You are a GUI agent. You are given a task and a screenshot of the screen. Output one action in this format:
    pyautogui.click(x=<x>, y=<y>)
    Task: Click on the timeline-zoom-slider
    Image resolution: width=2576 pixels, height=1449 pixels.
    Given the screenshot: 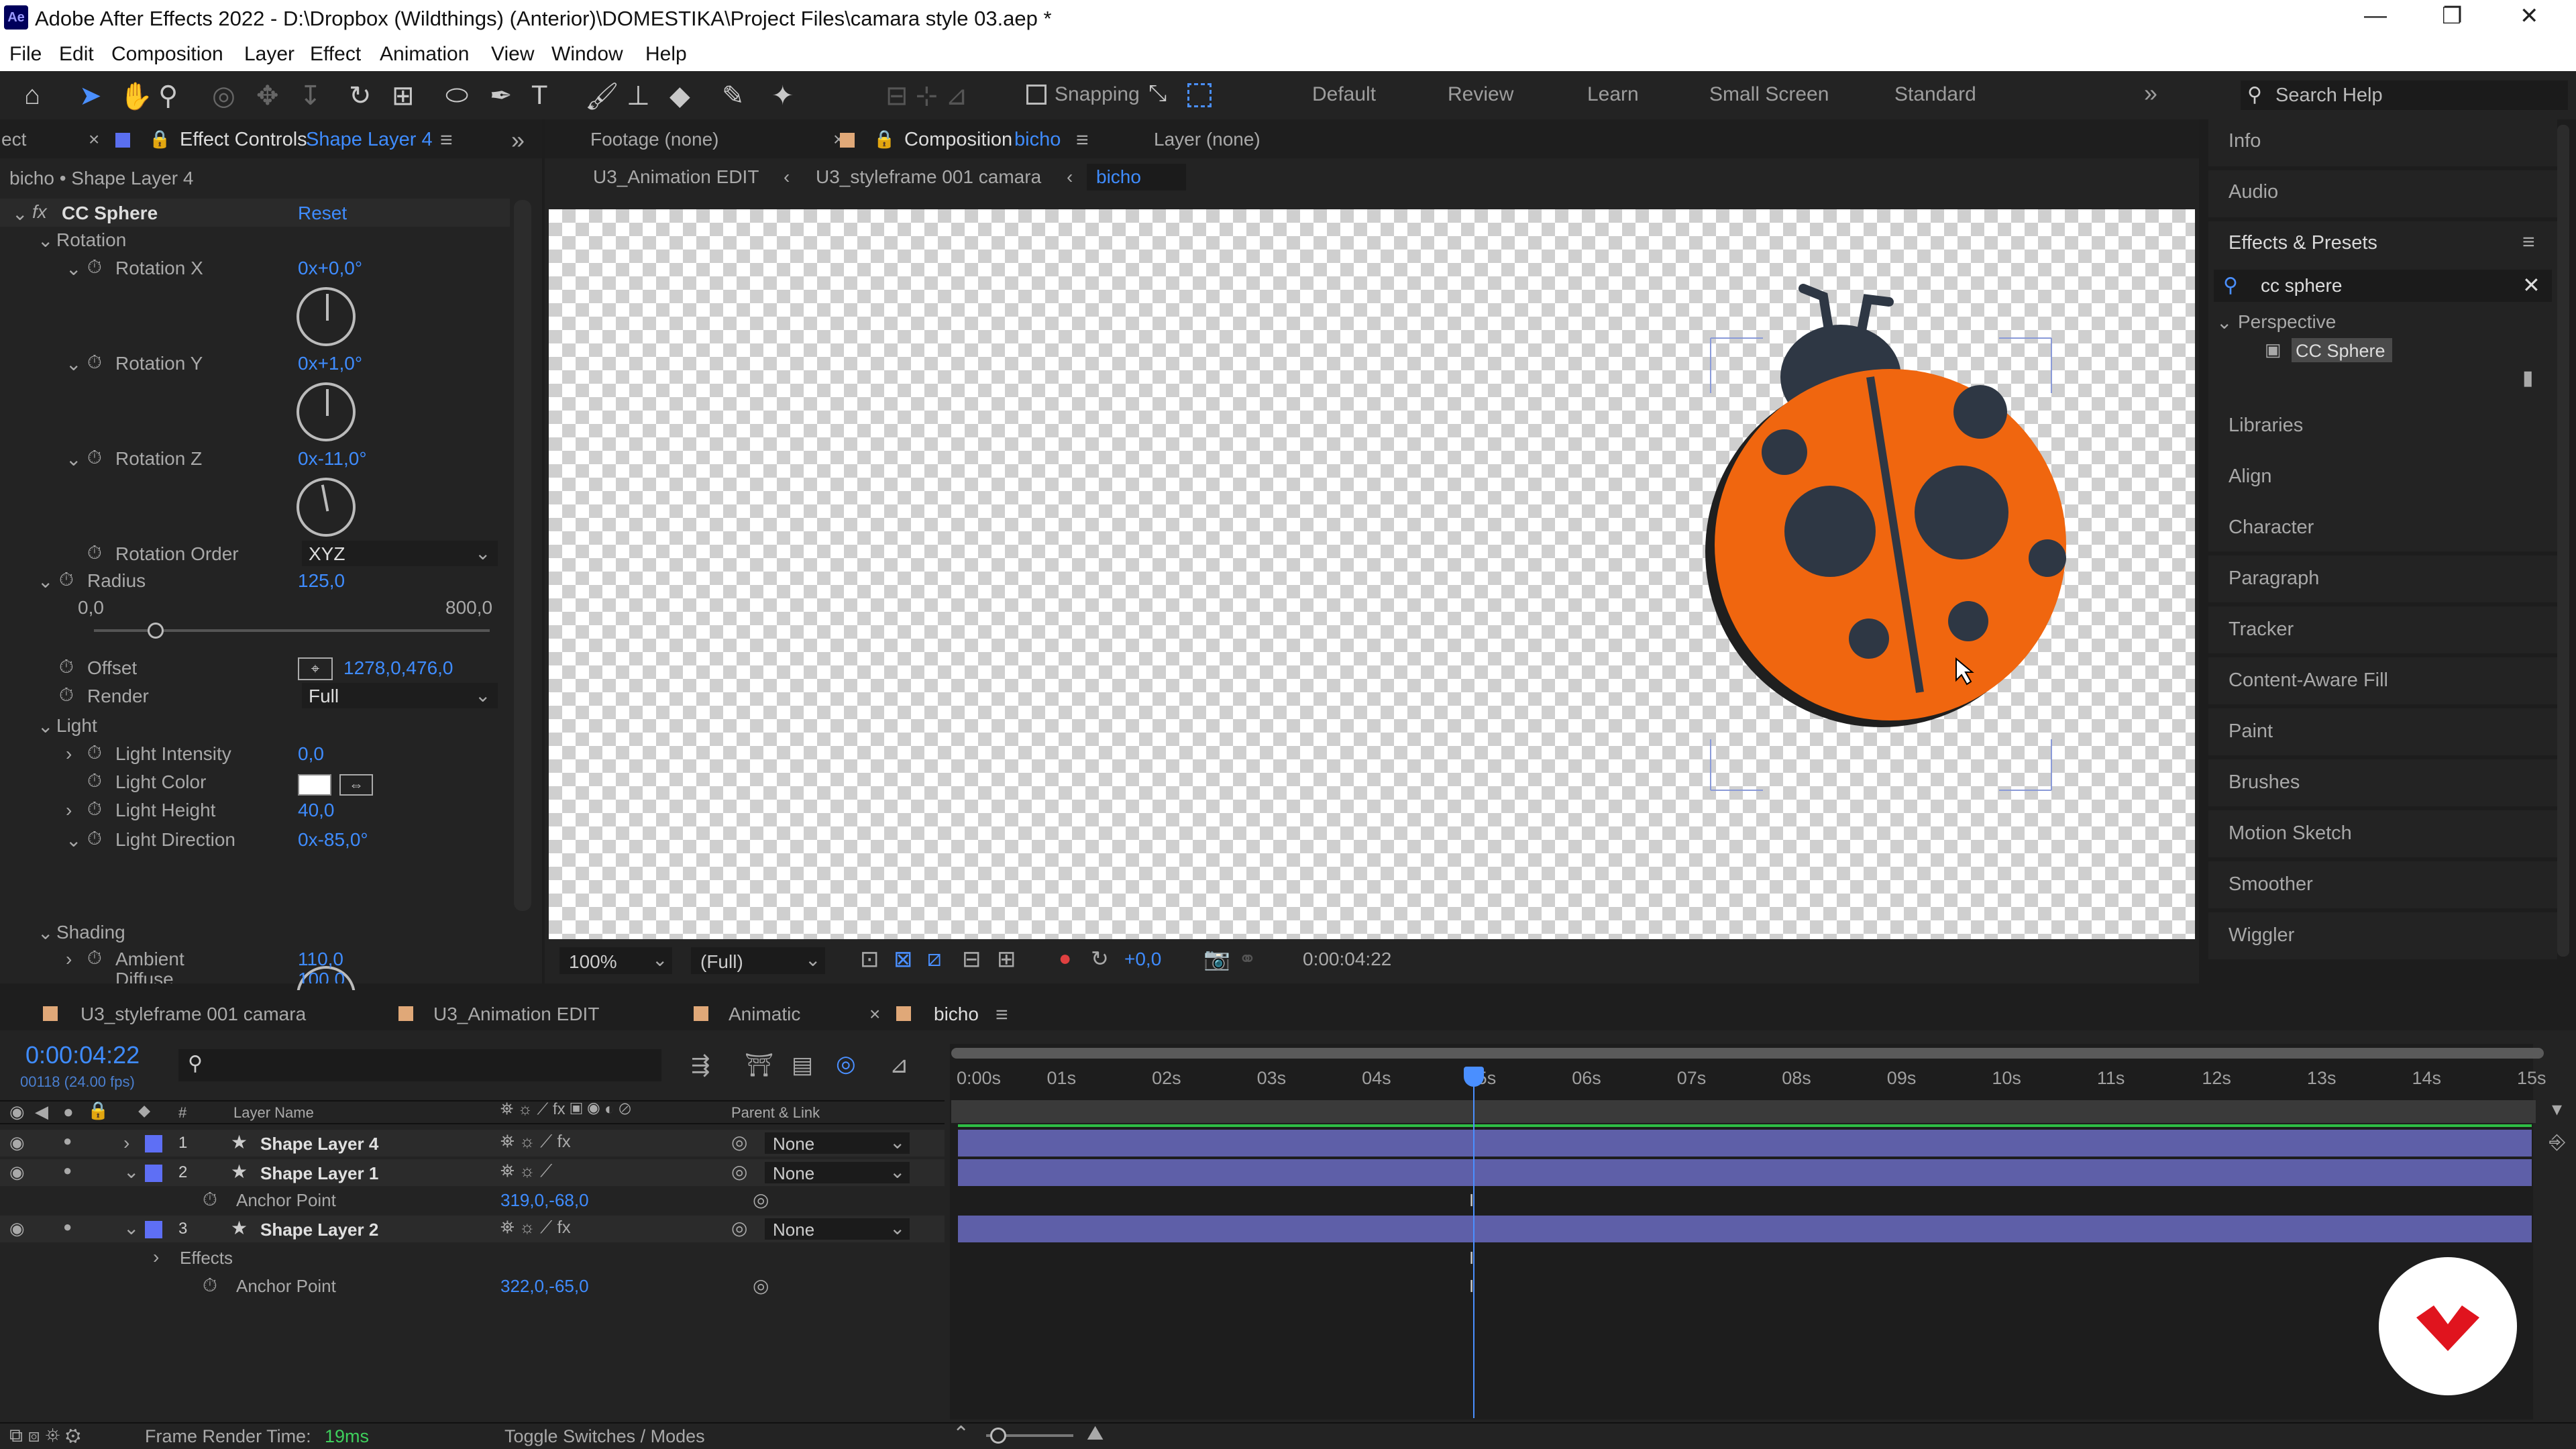 What is the action you would take?
    pyautogui.click(x=1029, y=1436)
    